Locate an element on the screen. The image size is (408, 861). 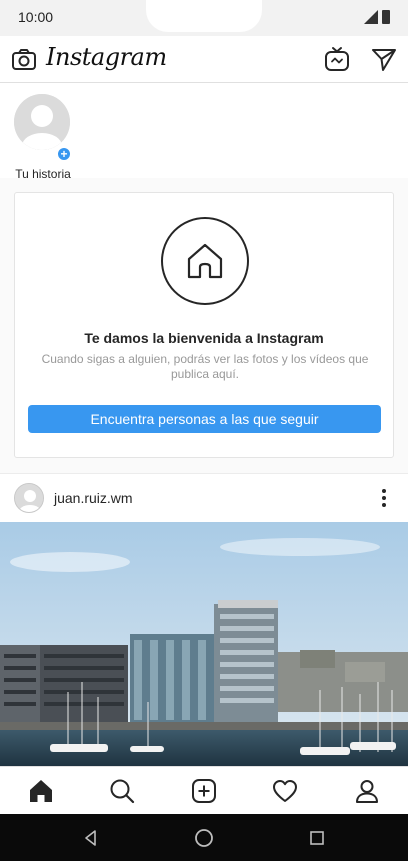
nav-home-button is located at coordinates (41, 791).